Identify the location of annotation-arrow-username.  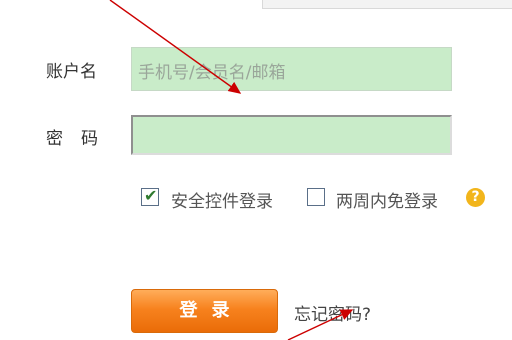
(175, 47).